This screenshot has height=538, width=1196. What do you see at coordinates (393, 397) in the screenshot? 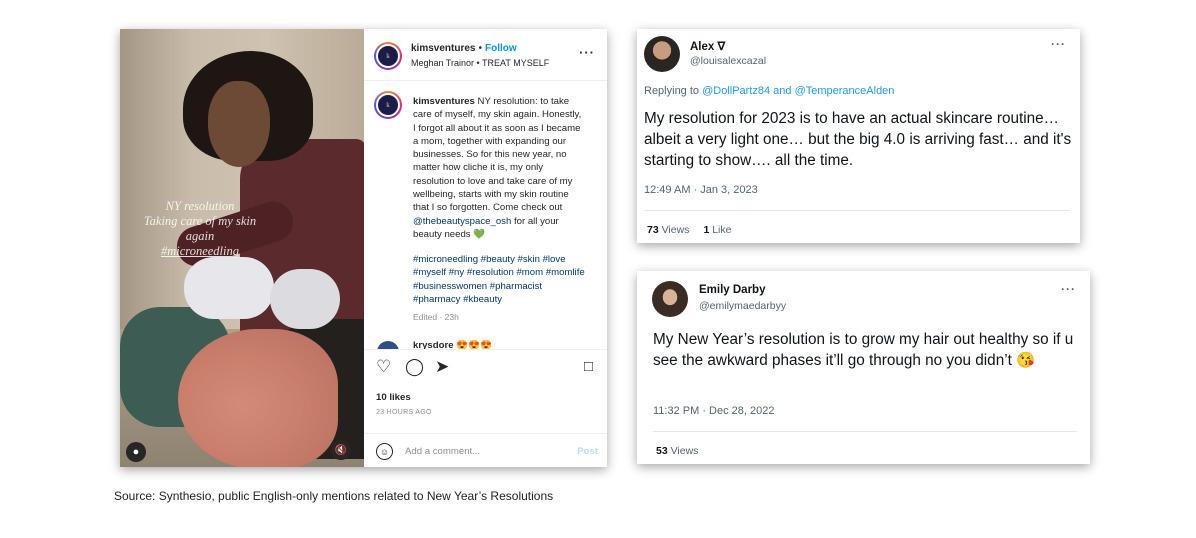
I see `like-count: 10 likes` at bounding box center [393, 397].